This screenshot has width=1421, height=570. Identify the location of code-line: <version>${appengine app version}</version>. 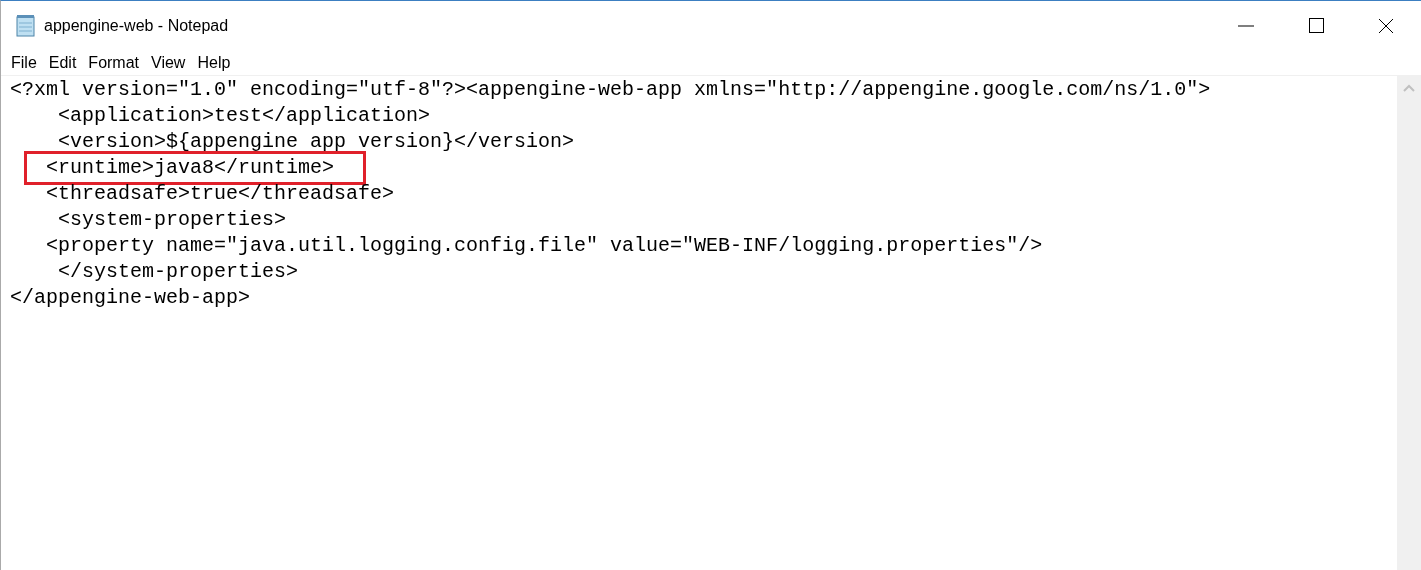
(316, 142).